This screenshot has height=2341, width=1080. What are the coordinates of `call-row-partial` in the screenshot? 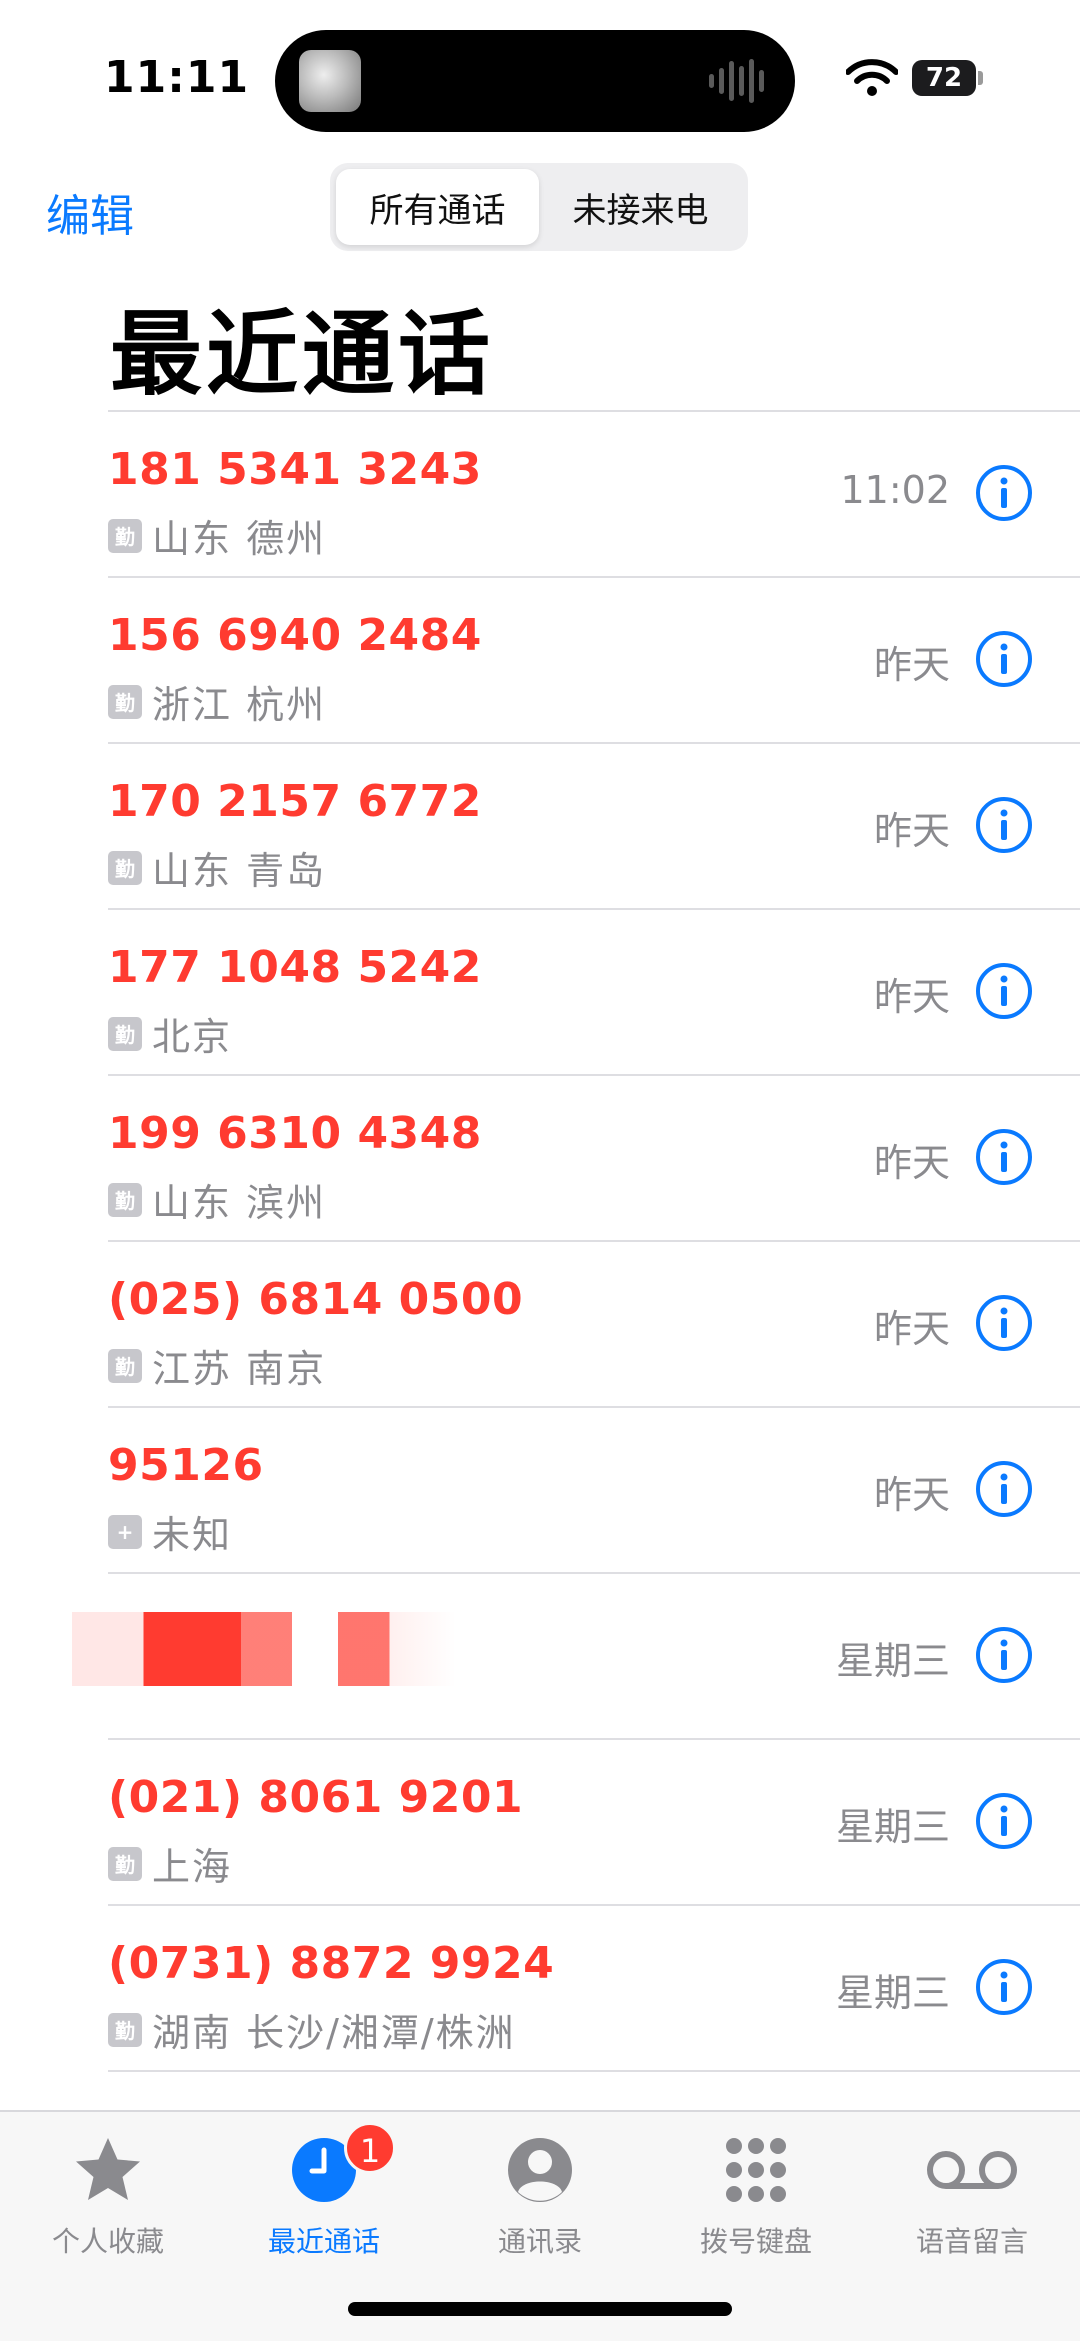 It's located at (594, 2090).